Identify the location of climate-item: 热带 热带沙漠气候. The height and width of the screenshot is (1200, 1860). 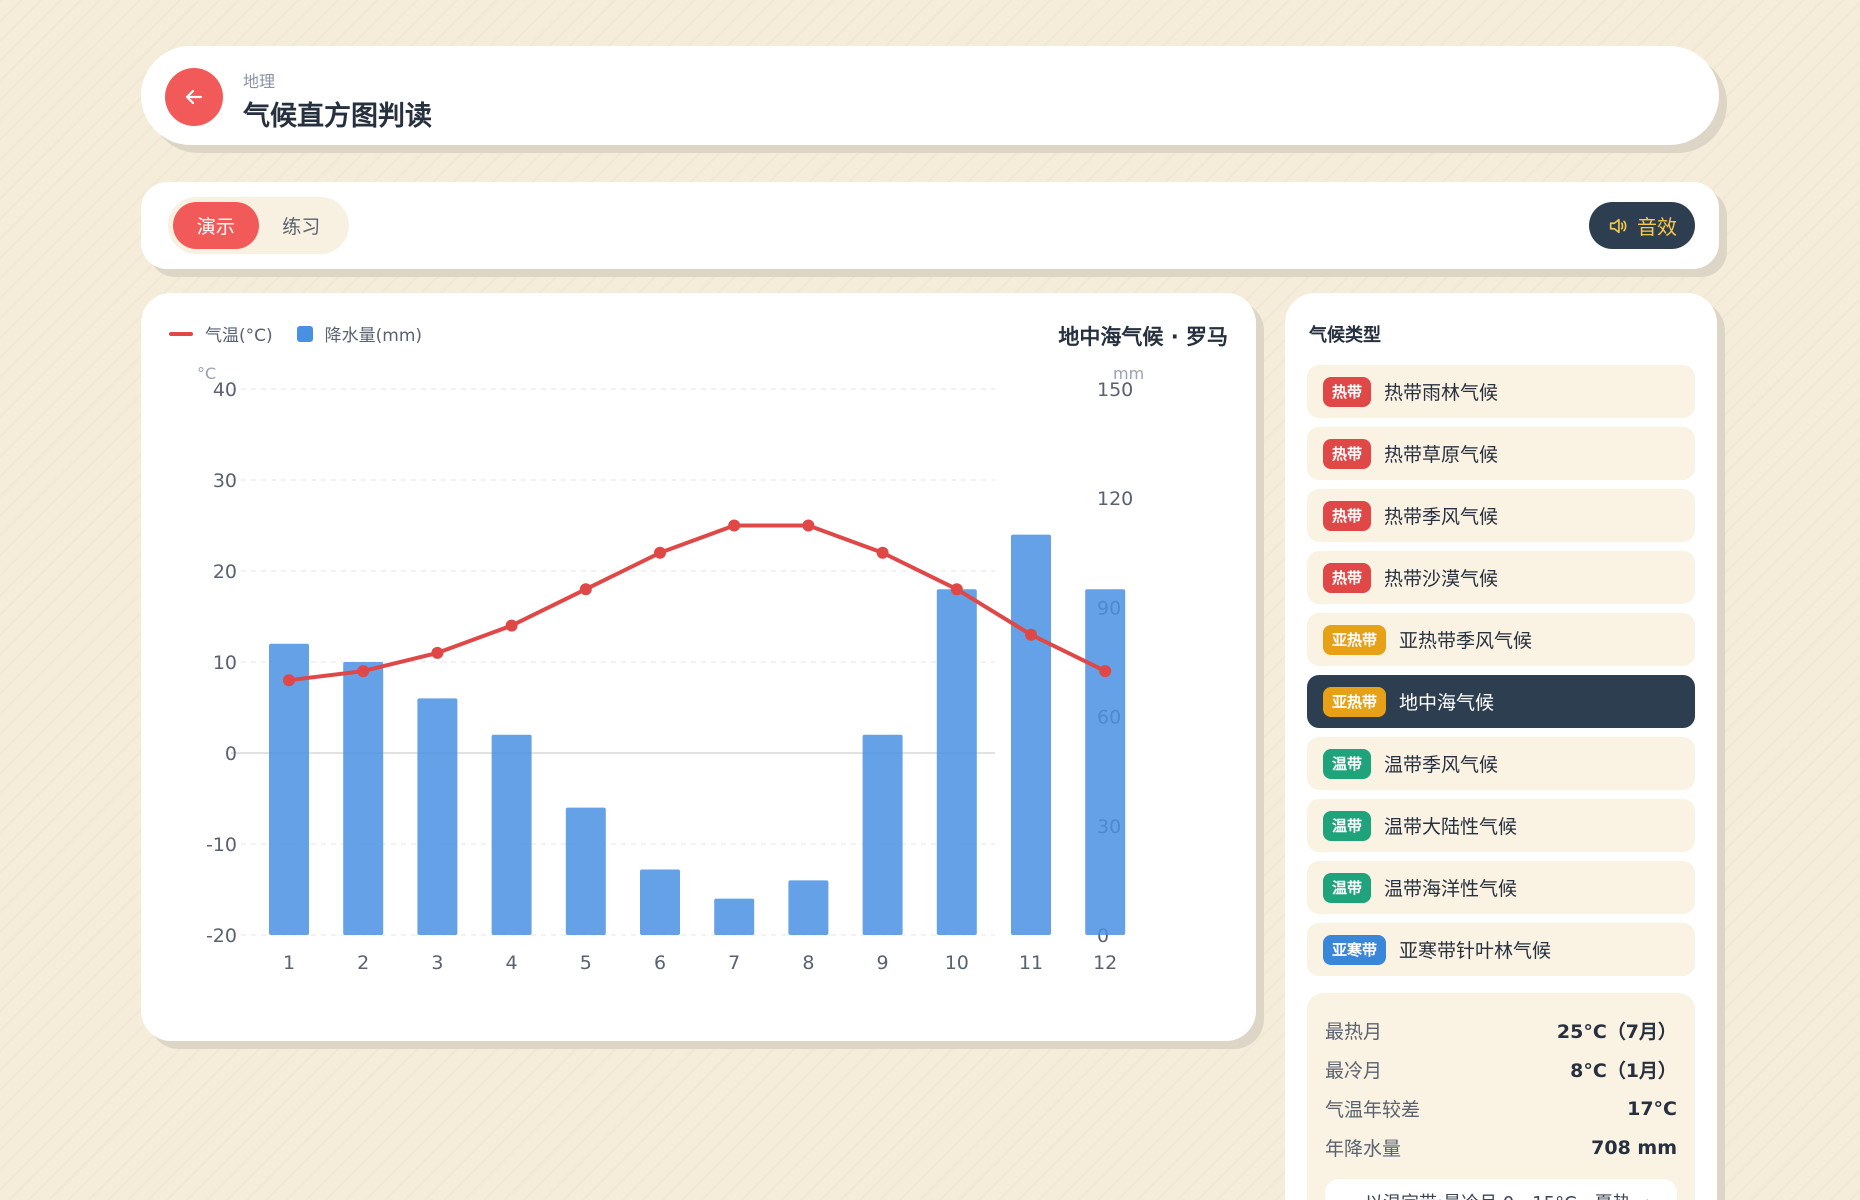
(1501, 577).